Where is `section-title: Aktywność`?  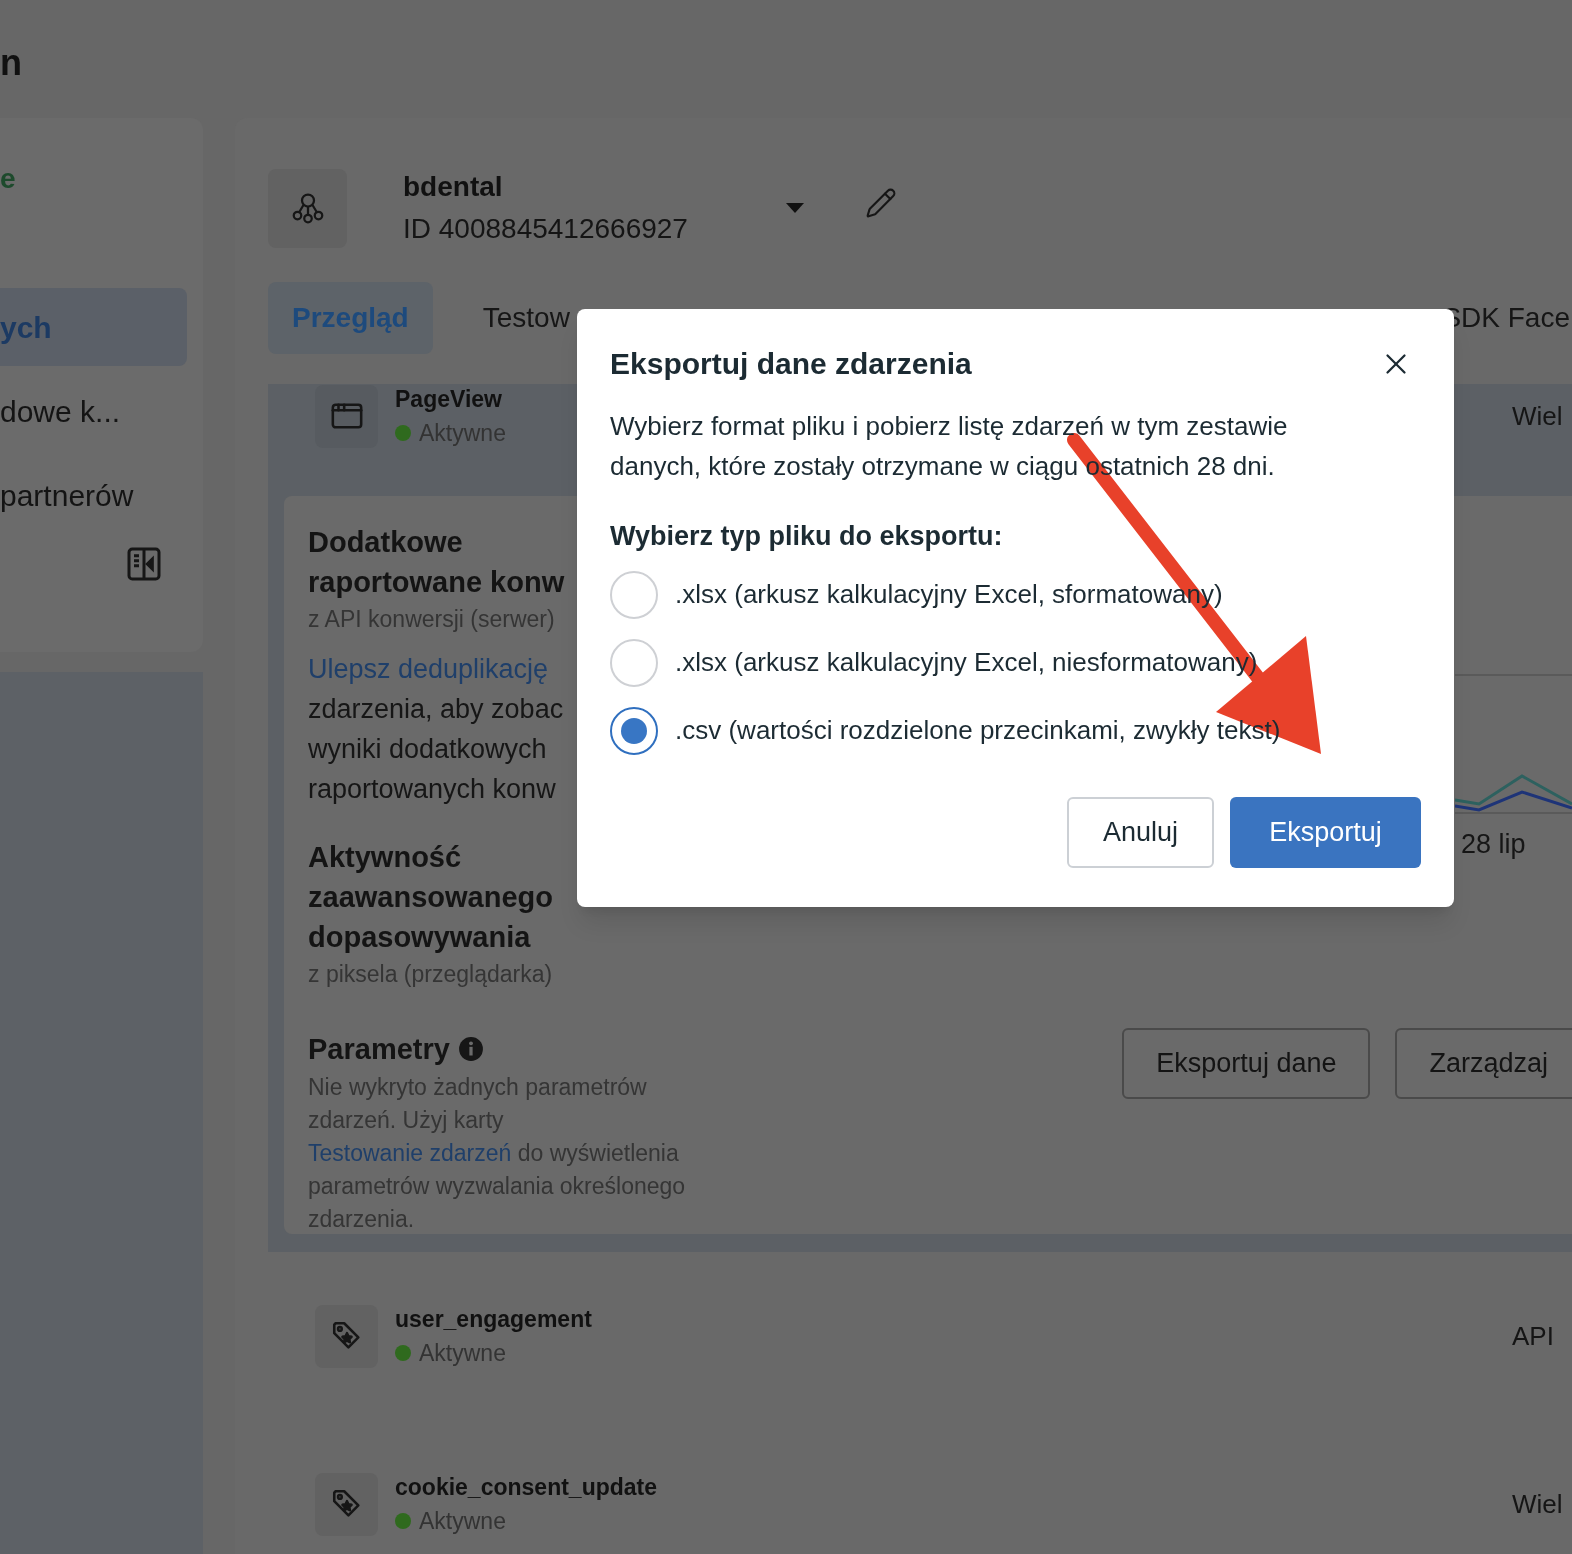 section-title: Aktywność is located at coordinates (385, 857).